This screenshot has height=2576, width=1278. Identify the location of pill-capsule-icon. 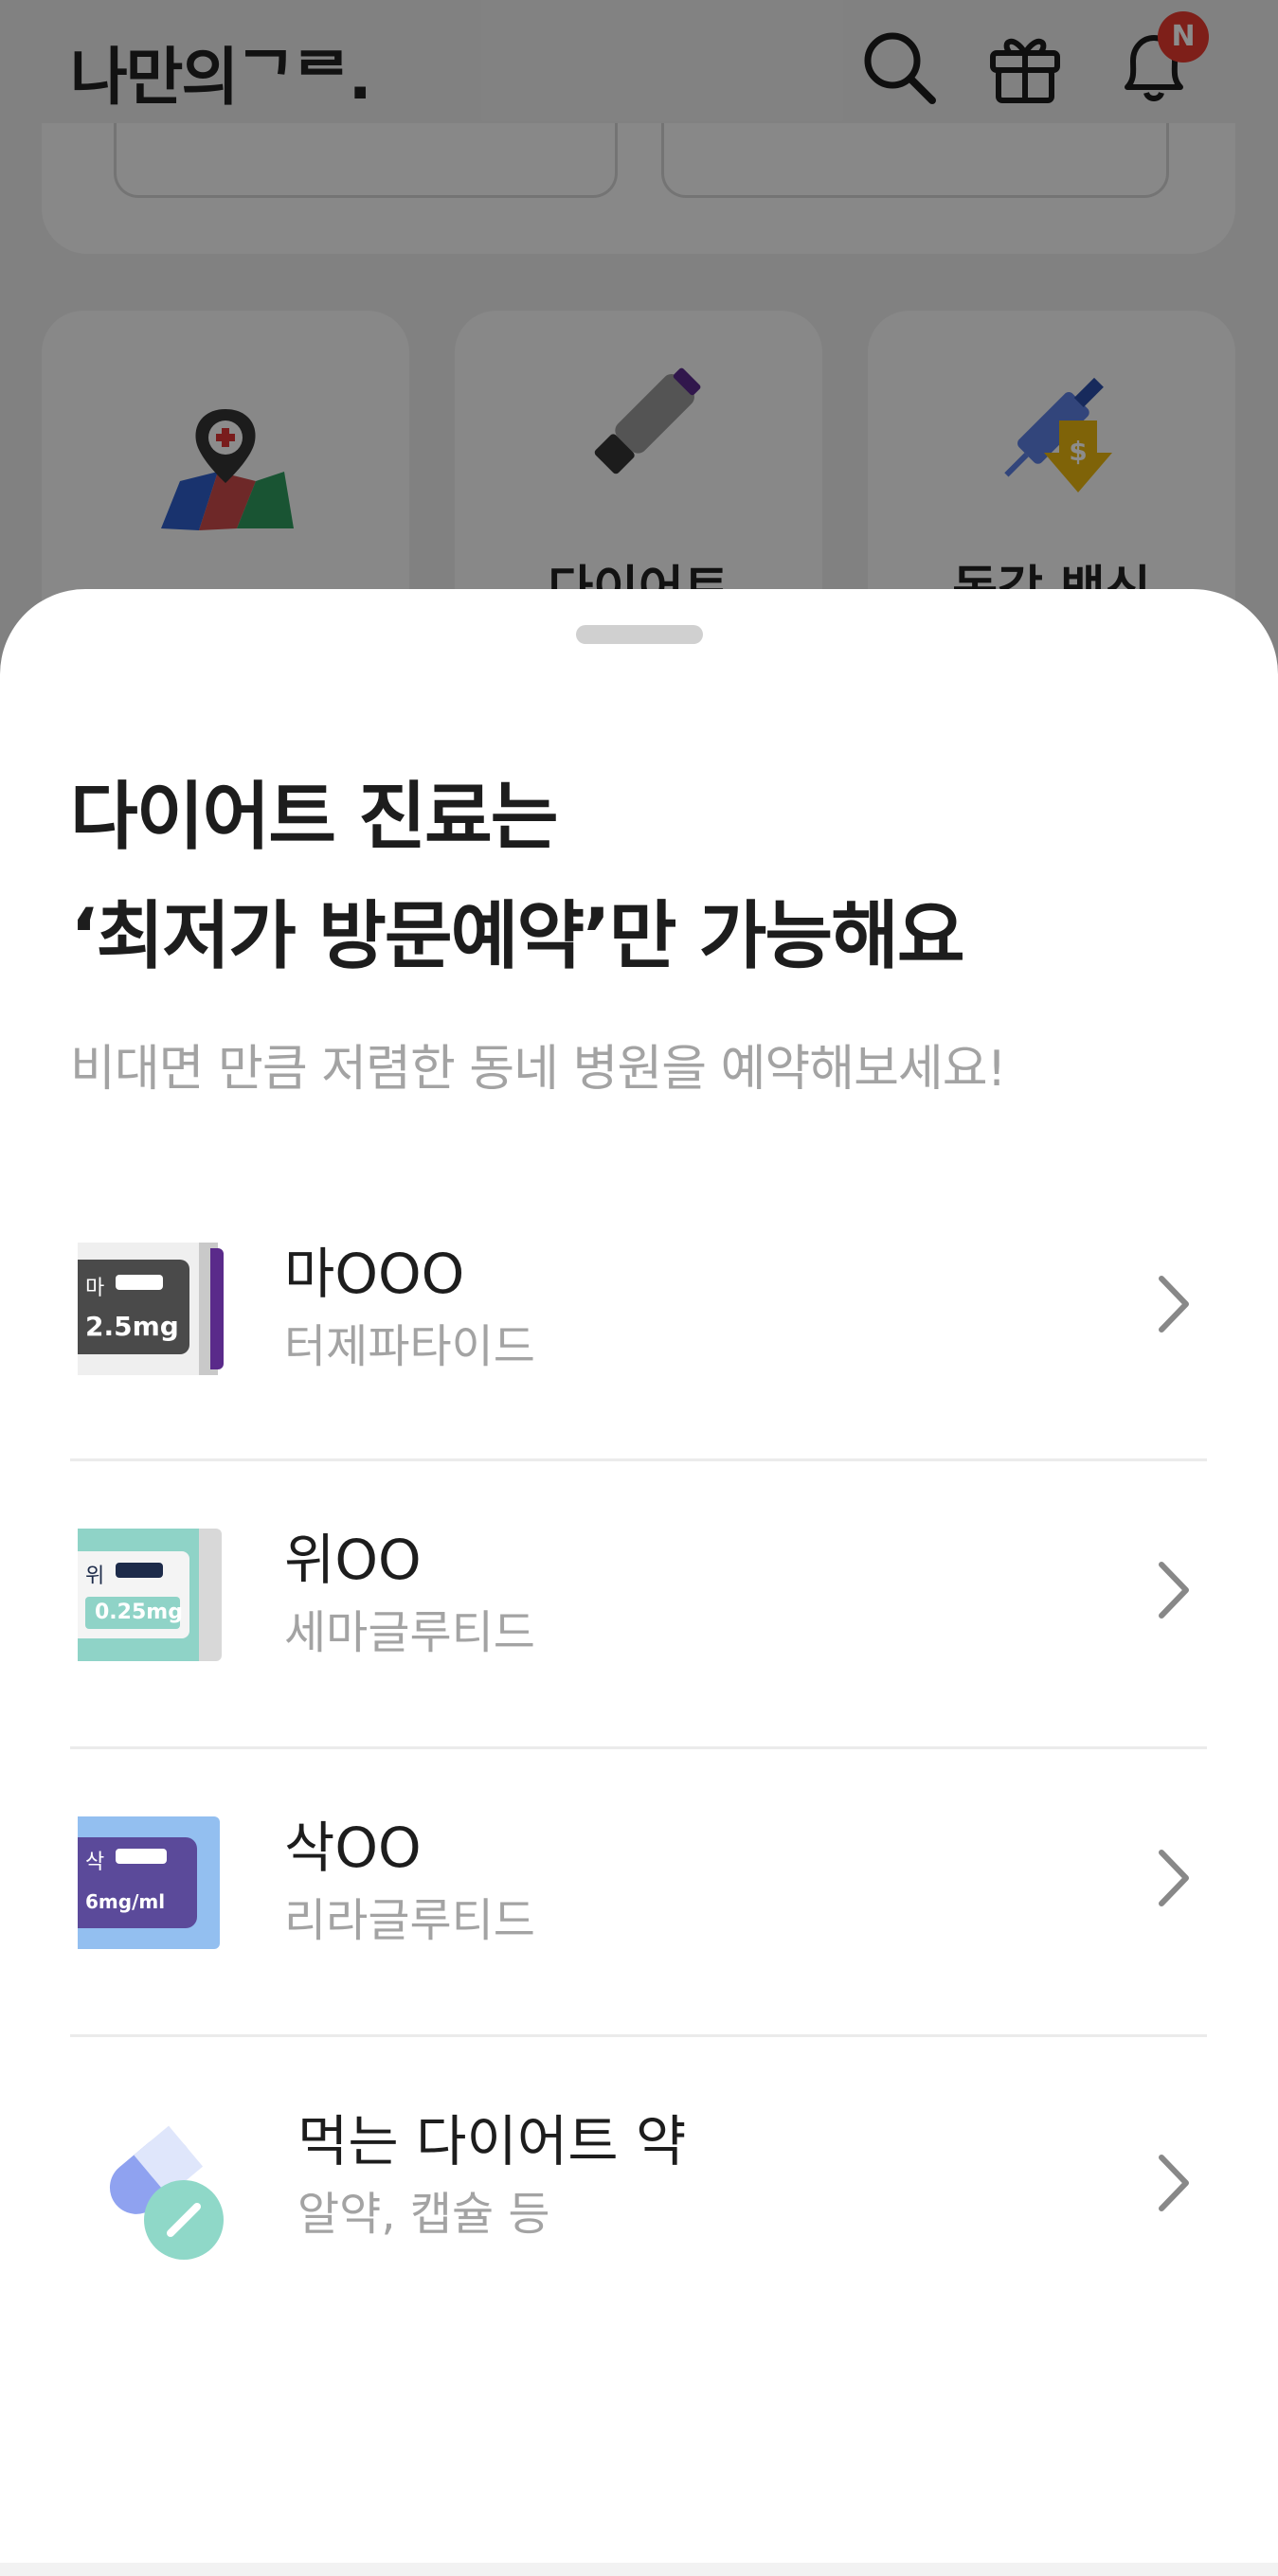
(166, 2192).